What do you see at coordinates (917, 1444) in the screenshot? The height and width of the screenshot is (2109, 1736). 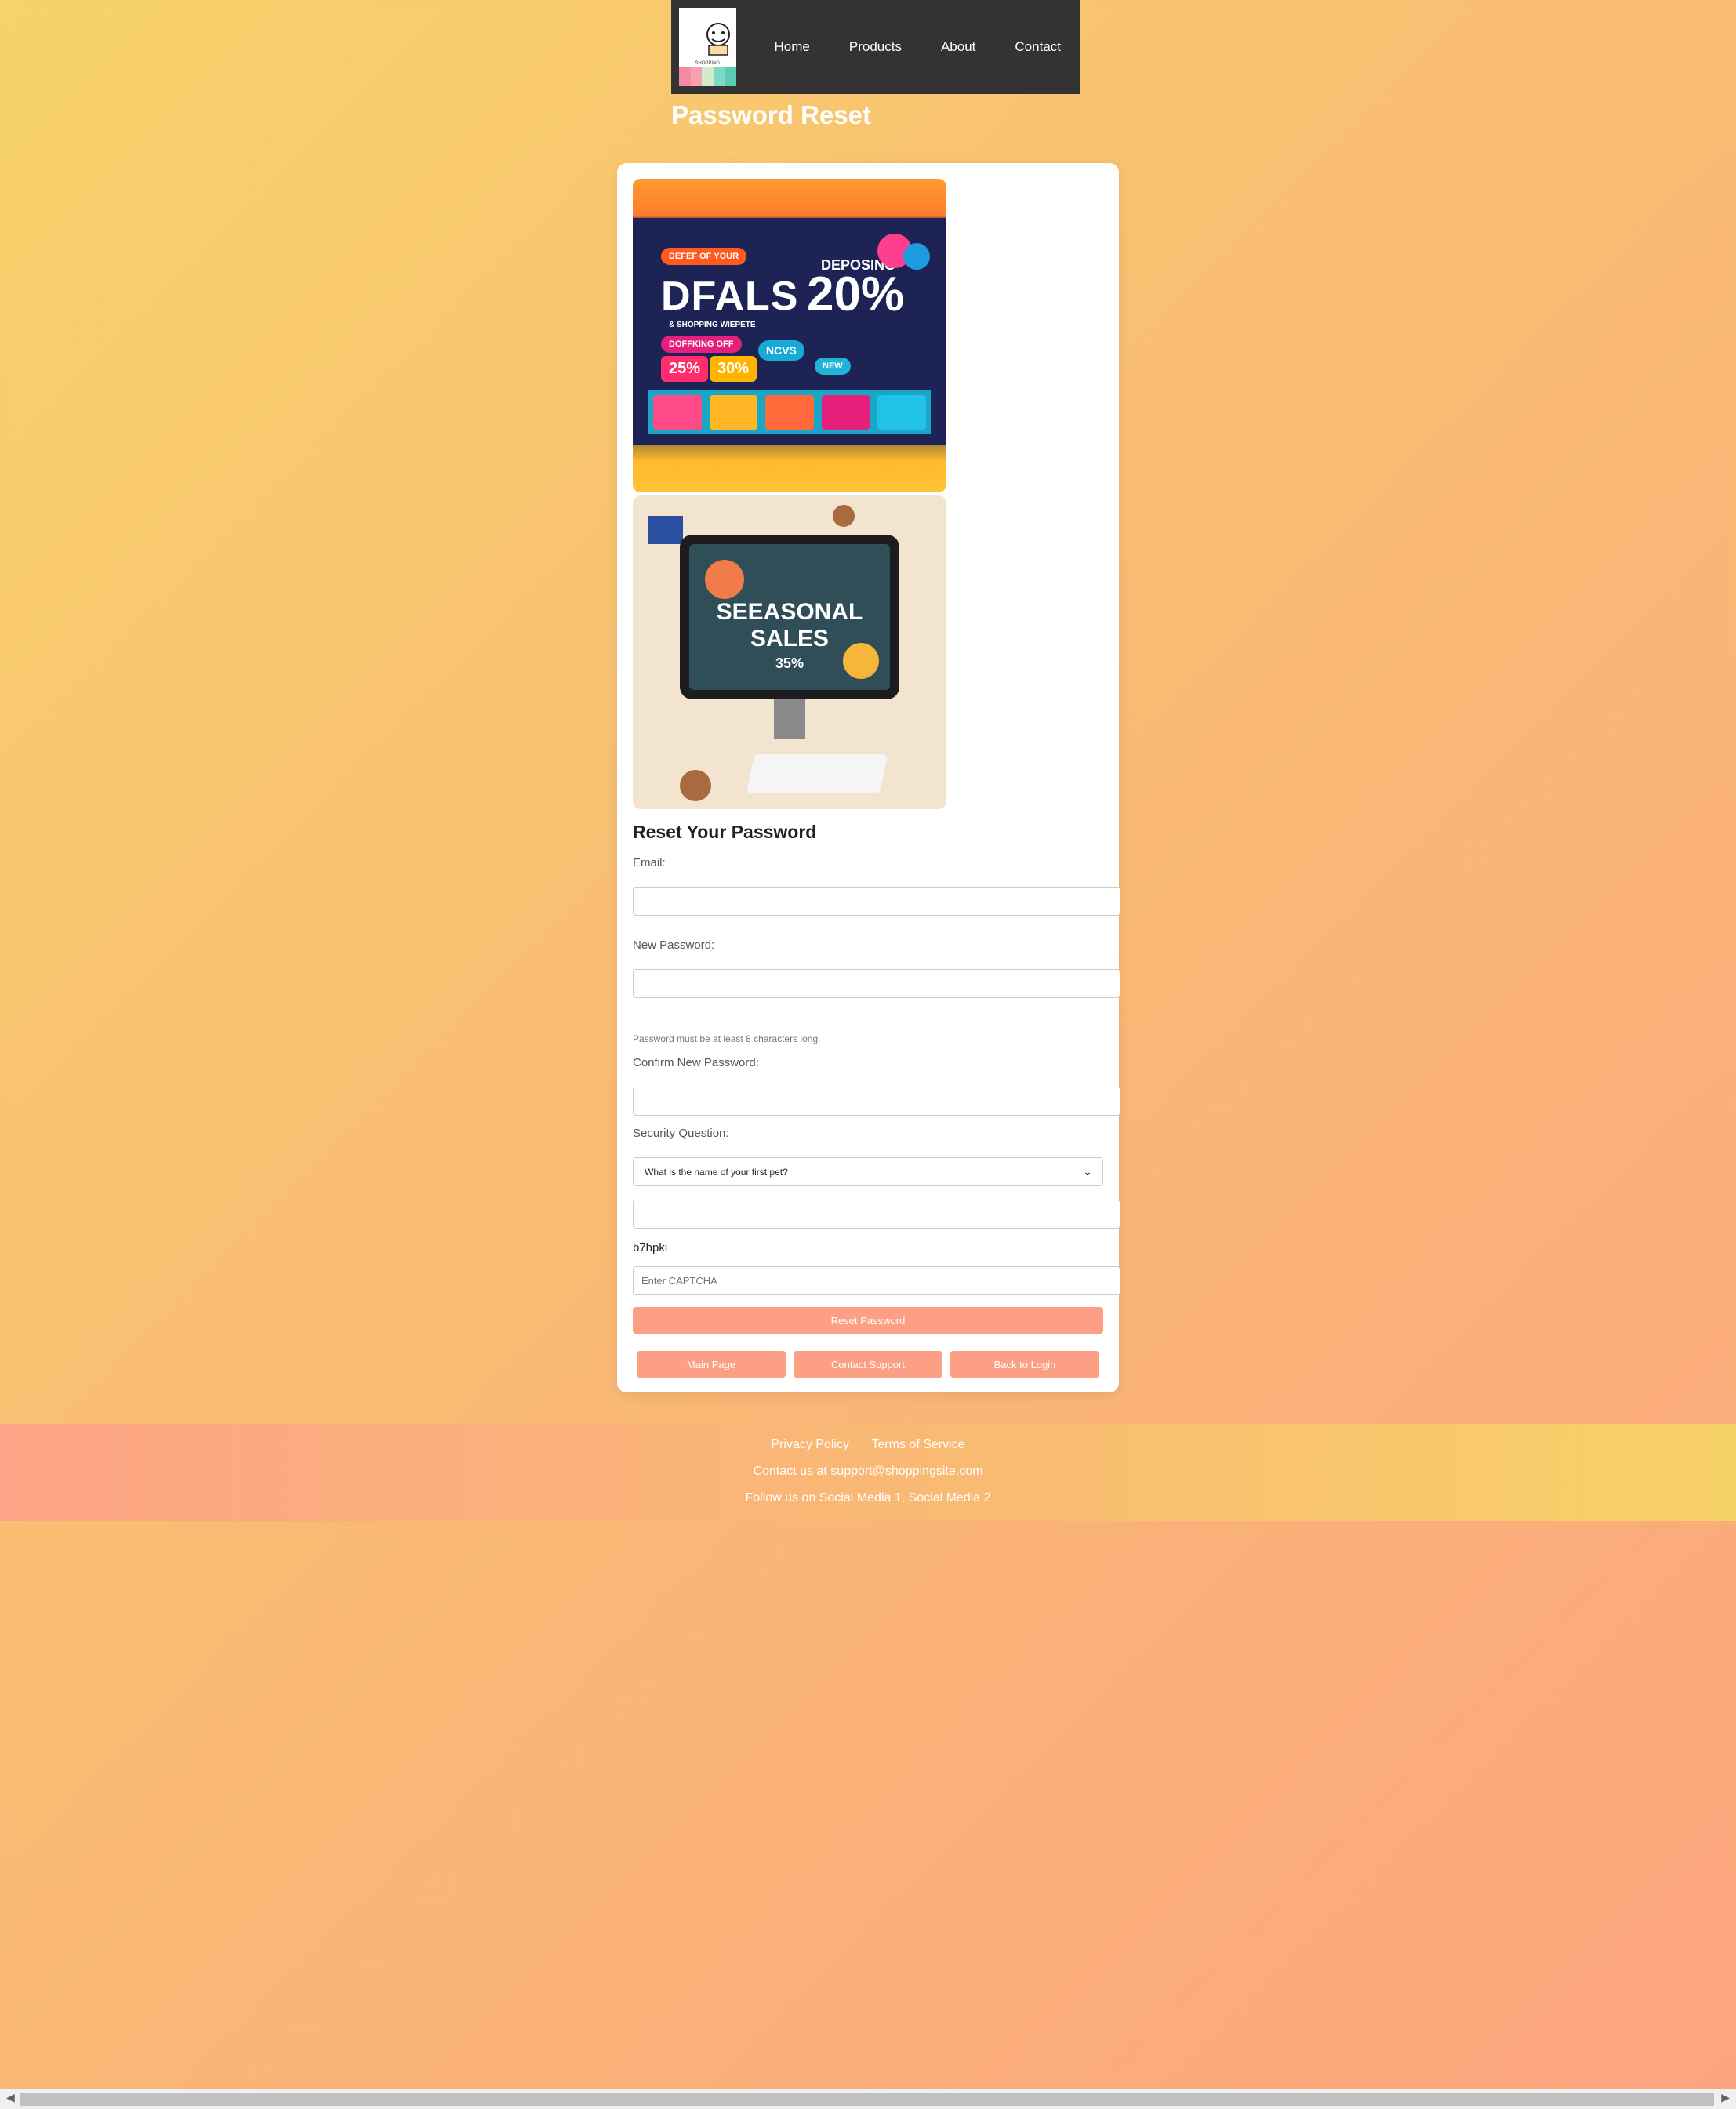 I see `terms-of-service-link: Terms of Service` at bounding box center [917, 1444].